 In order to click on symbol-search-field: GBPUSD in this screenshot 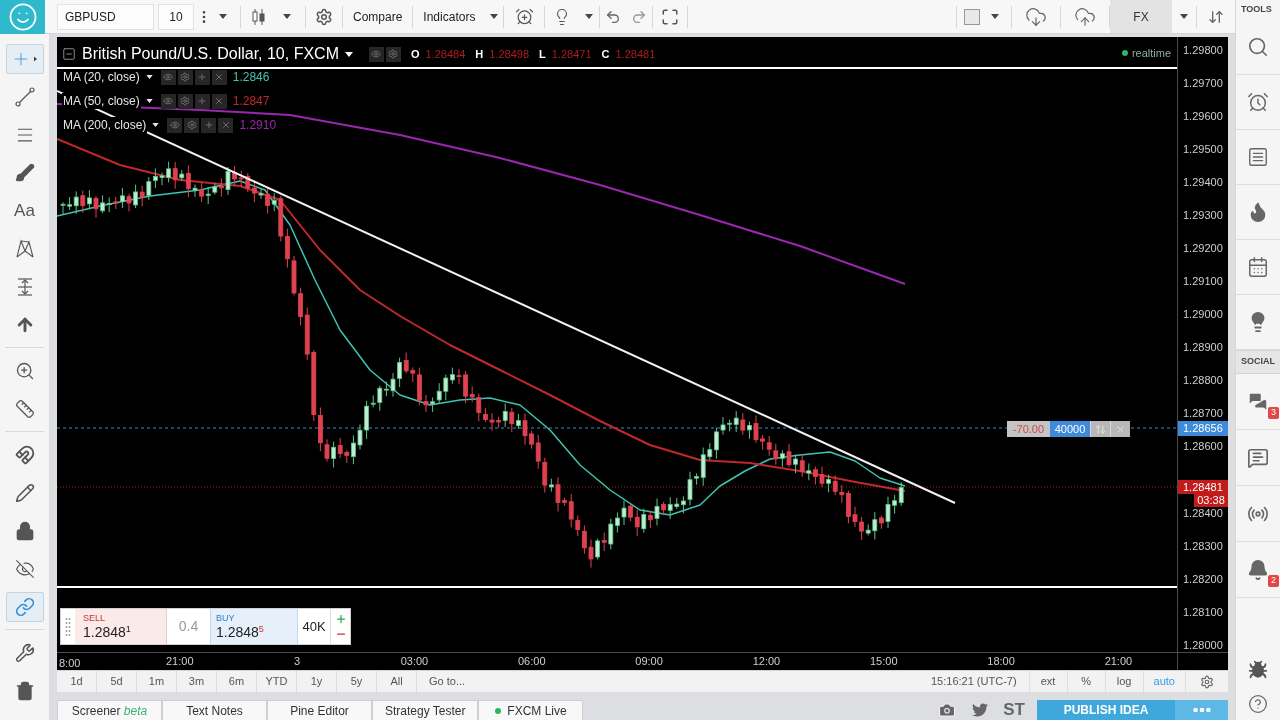, I will do `click(105, 16)`.